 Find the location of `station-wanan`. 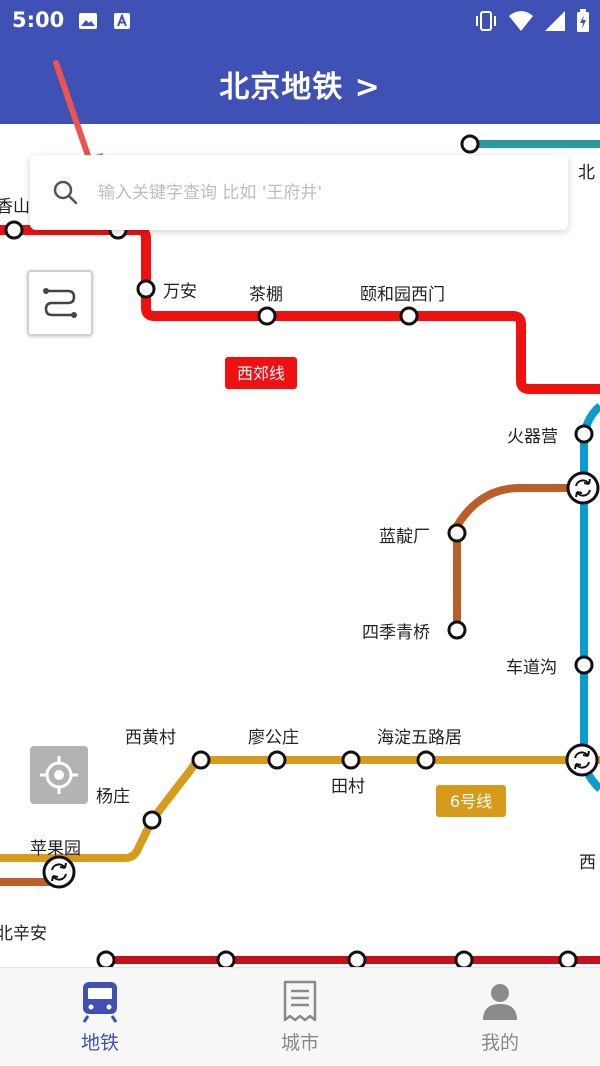

station-wanan is located at coordinates (146, 289).